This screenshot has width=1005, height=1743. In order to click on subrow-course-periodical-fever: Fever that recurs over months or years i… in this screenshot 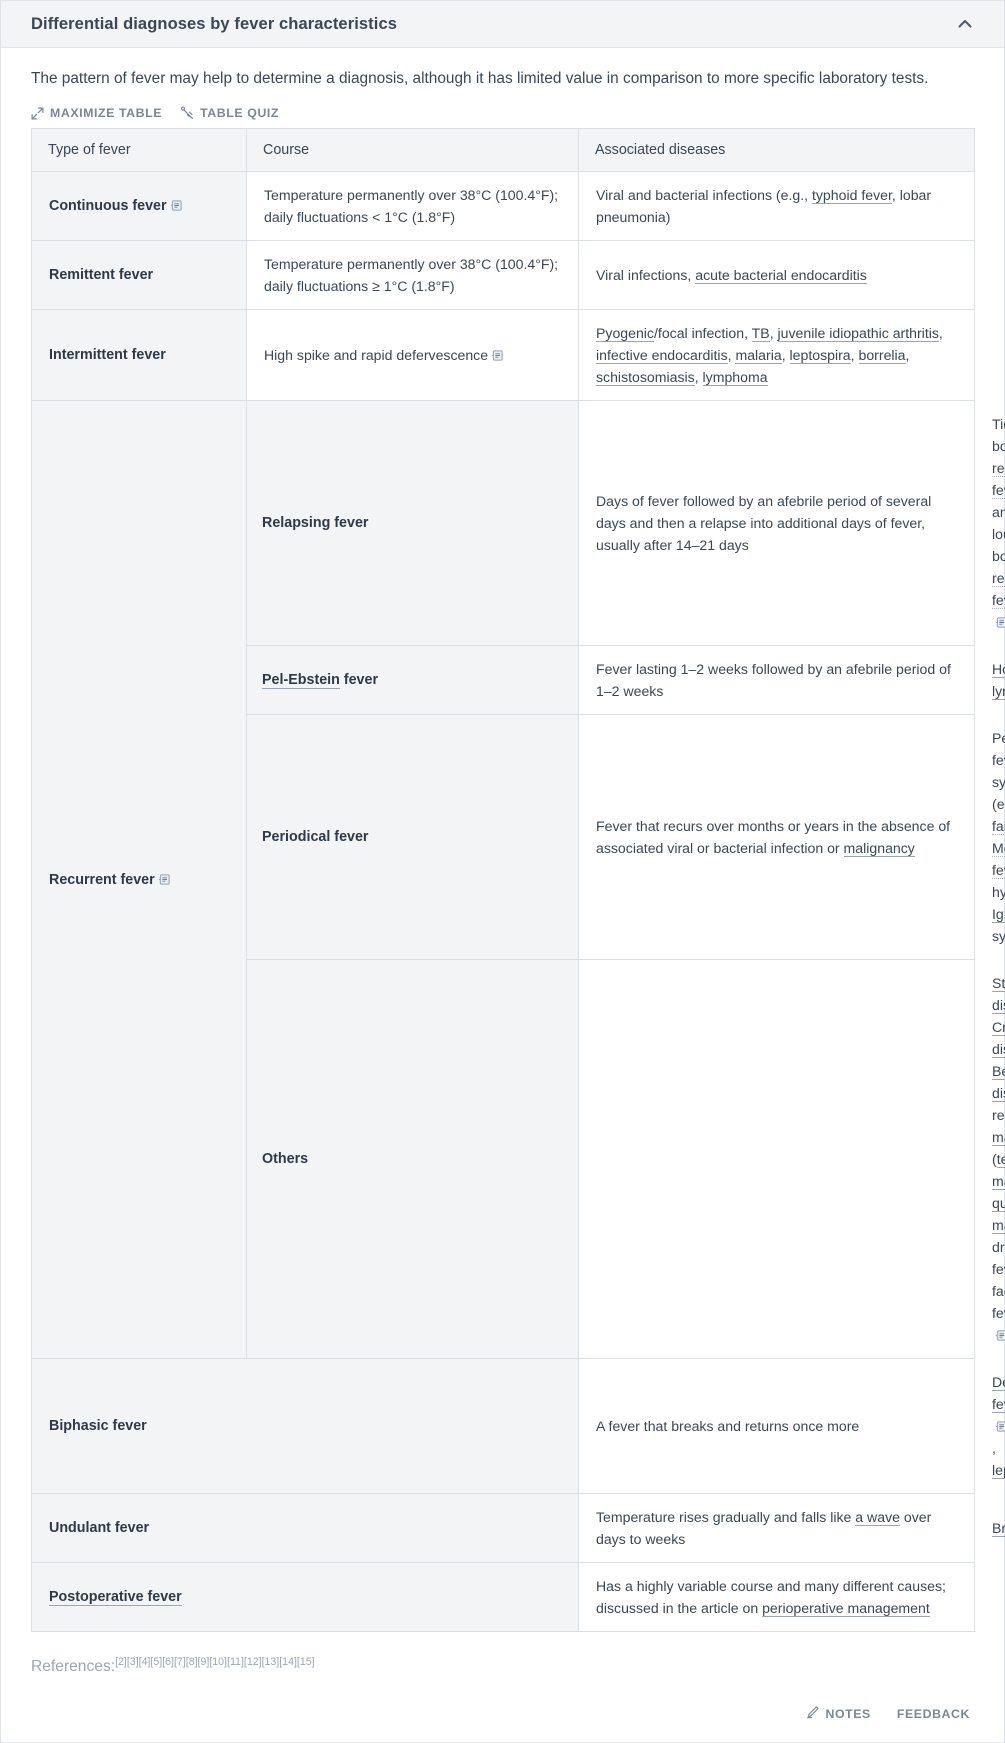, I will do `click(776, 837)`.